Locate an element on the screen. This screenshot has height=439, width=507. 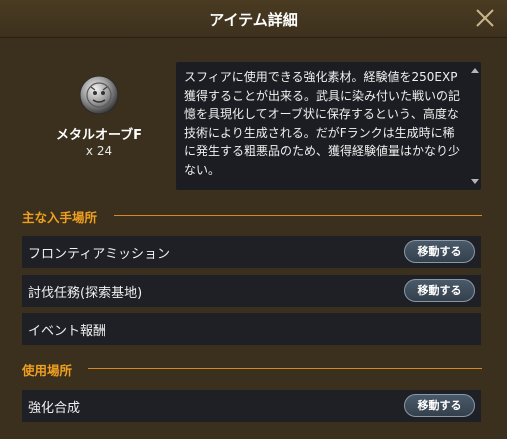
dialog-title: アイテム詳細 is located at coordinates (253, 20).